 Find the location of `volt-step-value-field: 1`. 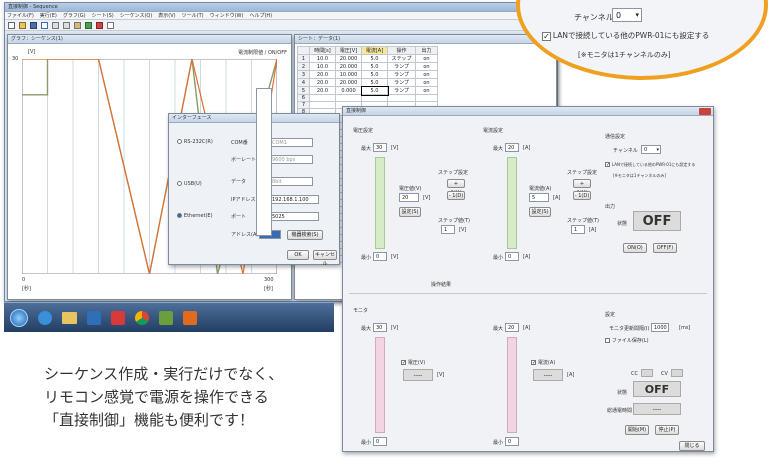

volt-step-value-field: 1 is located at coordinates (448, 229).